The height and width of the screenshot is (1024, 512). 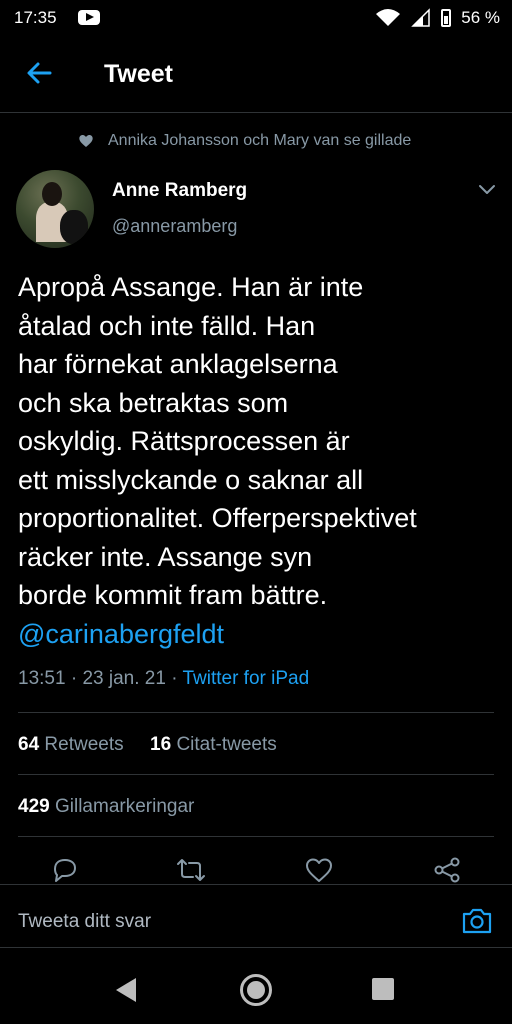 I want to click on author-handle: @anneramberg, so click(x=174, y=226).